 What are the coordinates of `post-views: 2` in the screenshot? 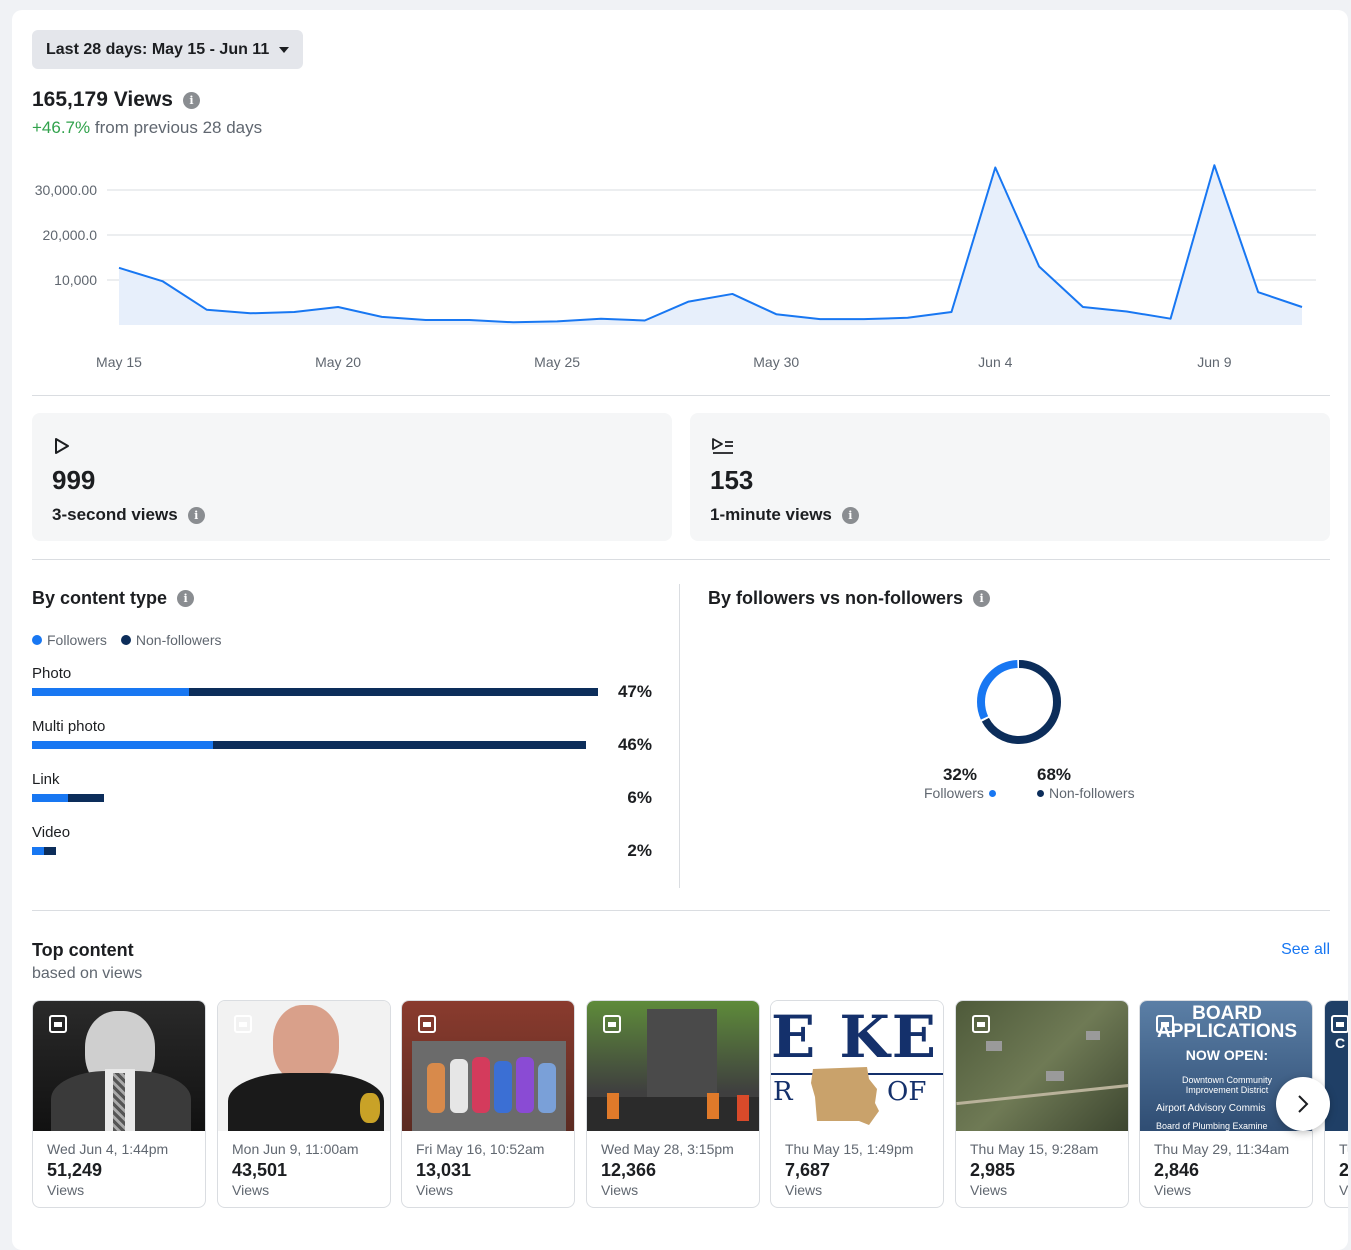 It's located at (1343, 1170).